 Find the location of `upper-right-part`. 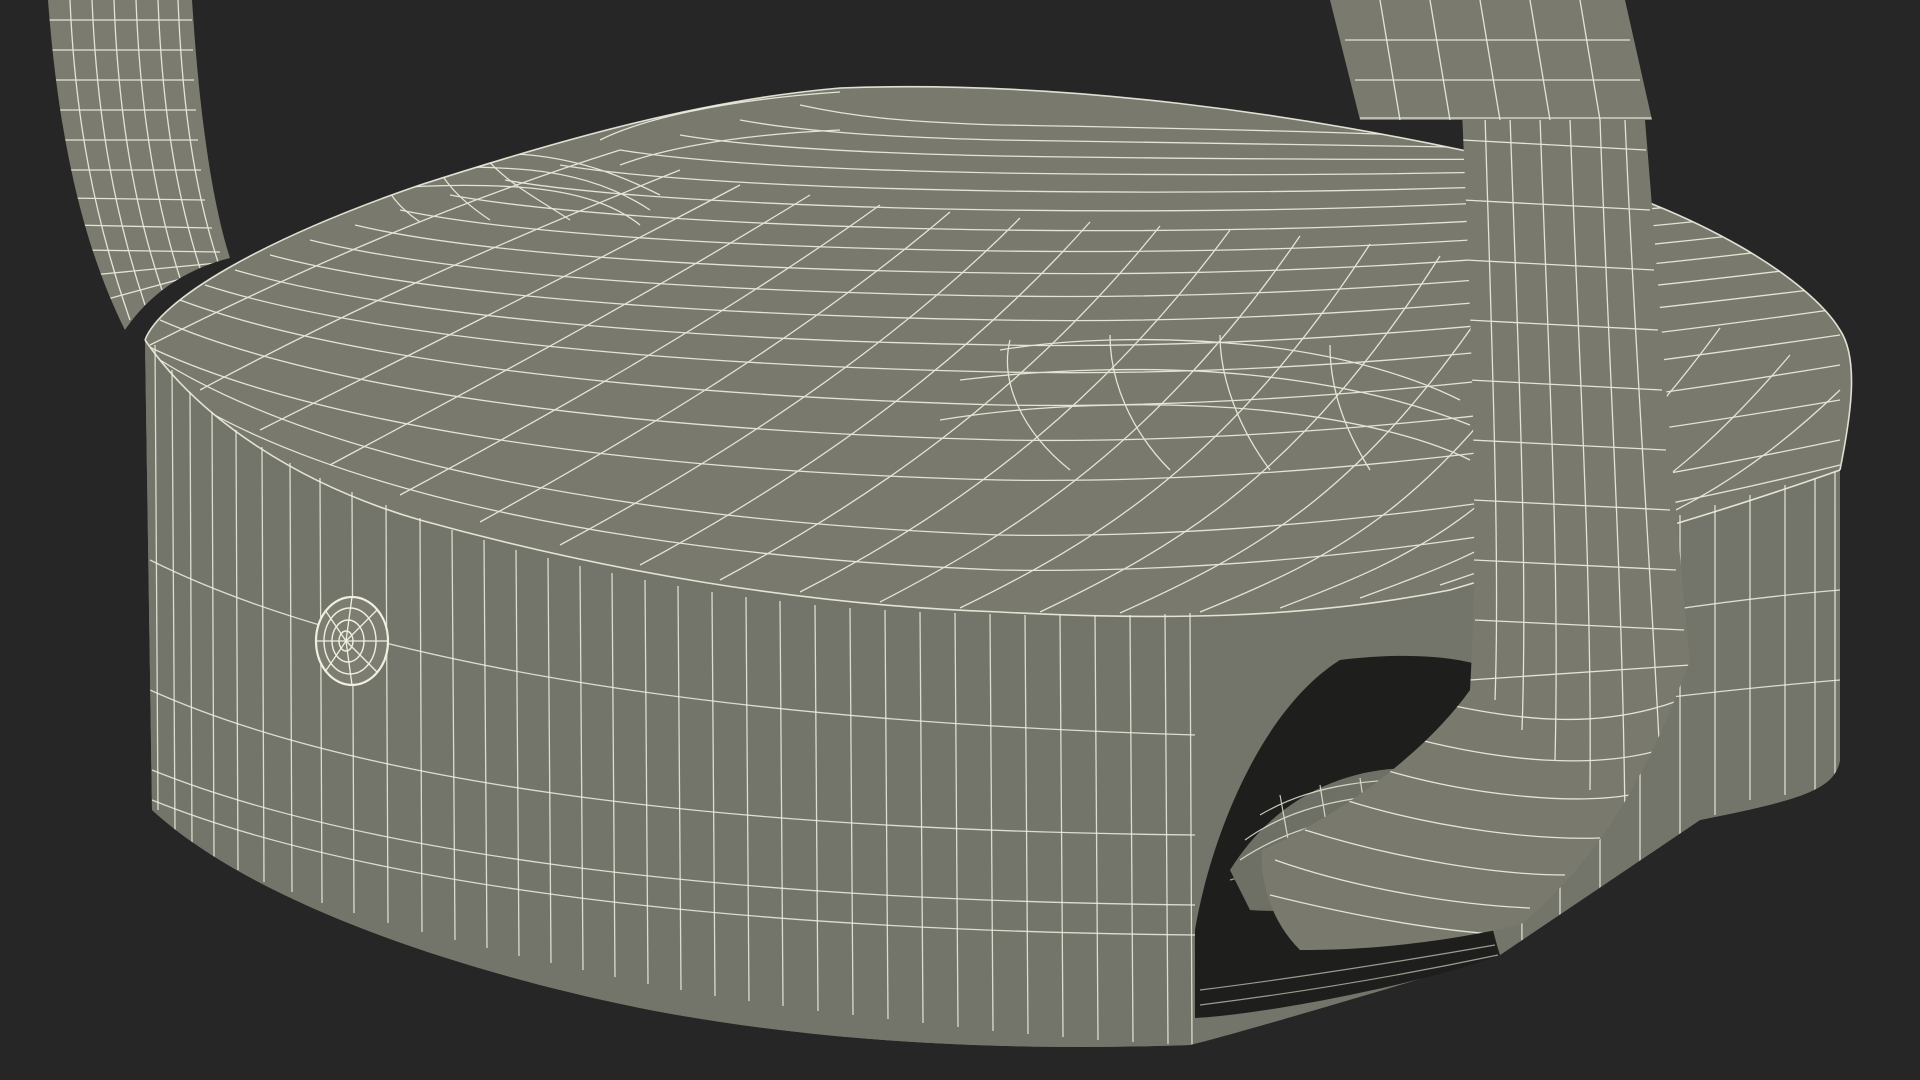

upper-right-part is located at coordinates (1491, 60).